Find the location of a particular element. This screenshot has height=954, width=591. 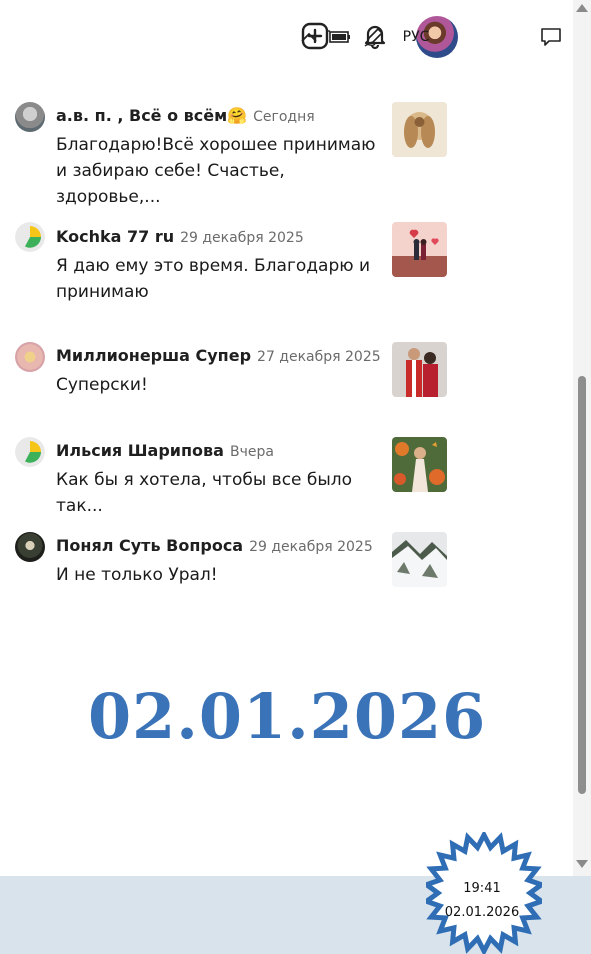

scrollbar-thumb is located at coordinates (582, 585).